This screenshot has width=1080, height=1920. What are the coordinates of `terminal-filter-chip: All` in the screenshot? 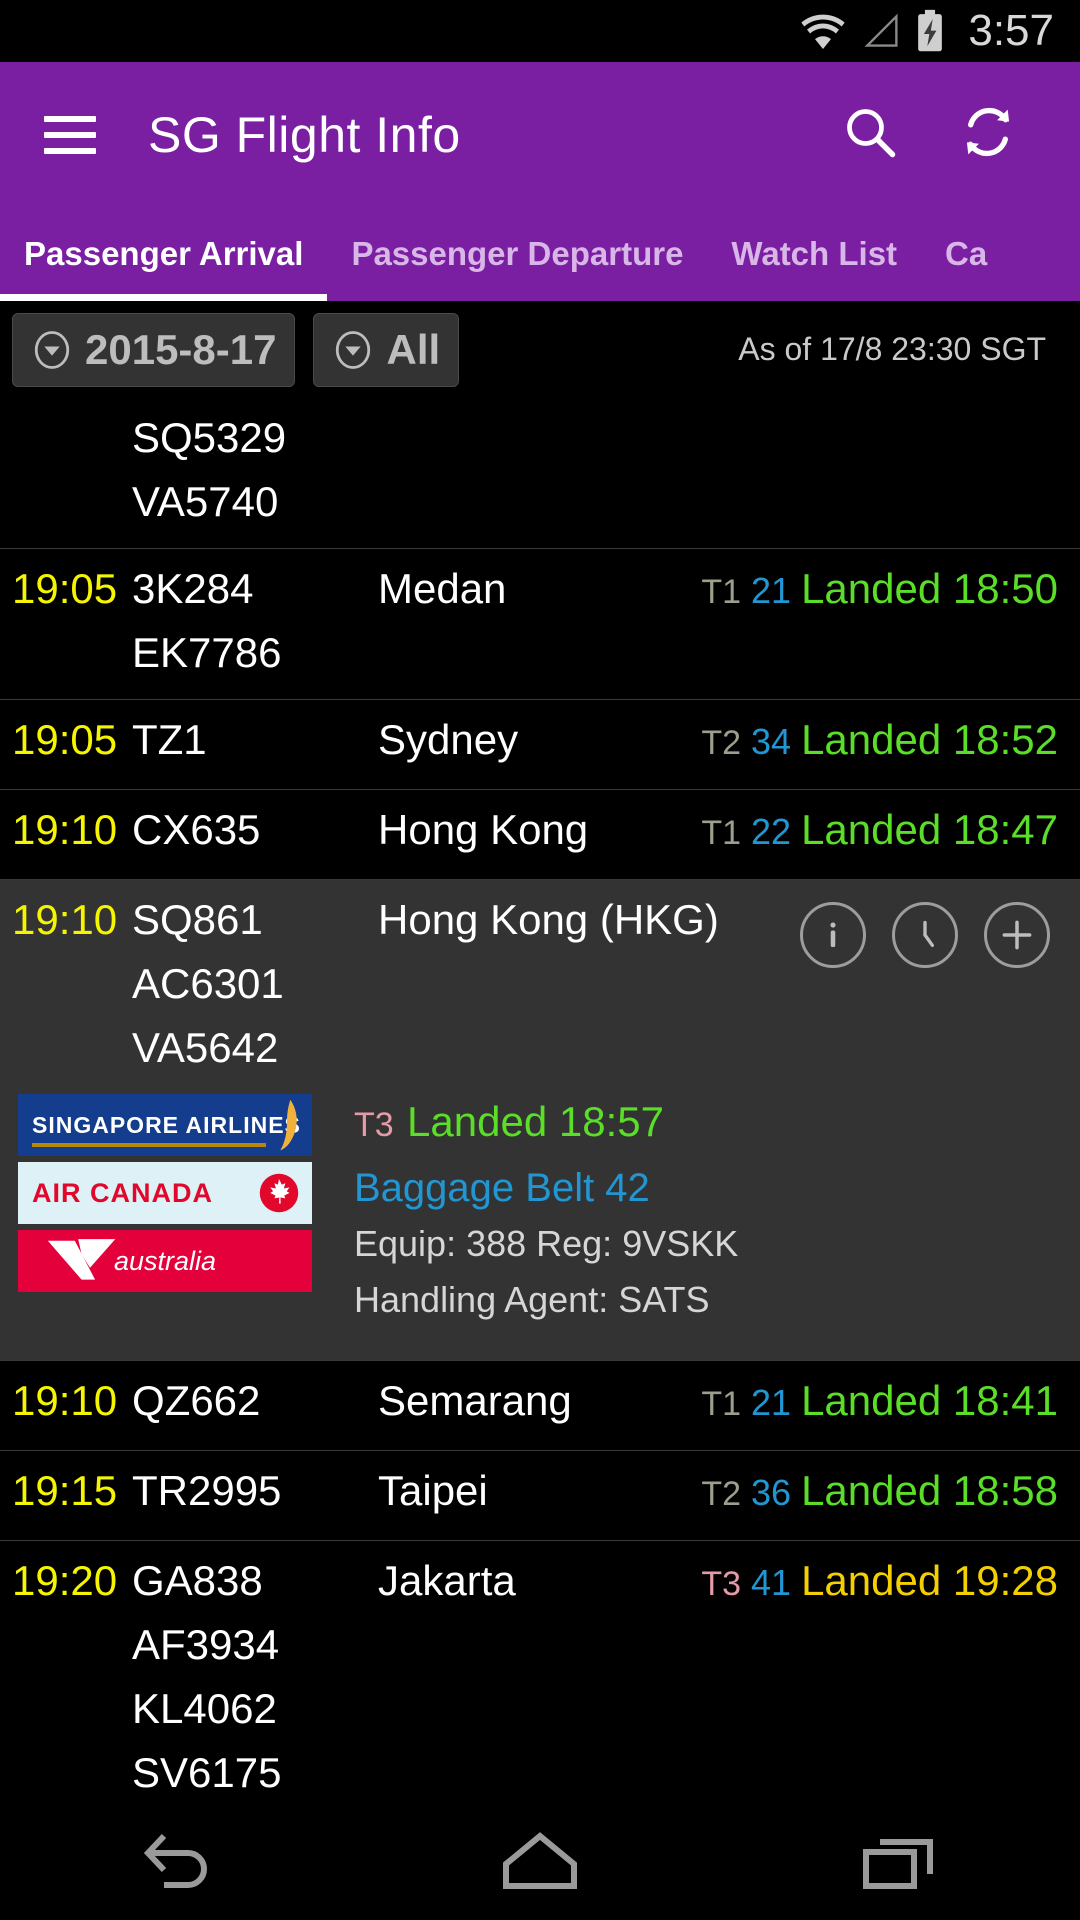 It's located at (386, 349).